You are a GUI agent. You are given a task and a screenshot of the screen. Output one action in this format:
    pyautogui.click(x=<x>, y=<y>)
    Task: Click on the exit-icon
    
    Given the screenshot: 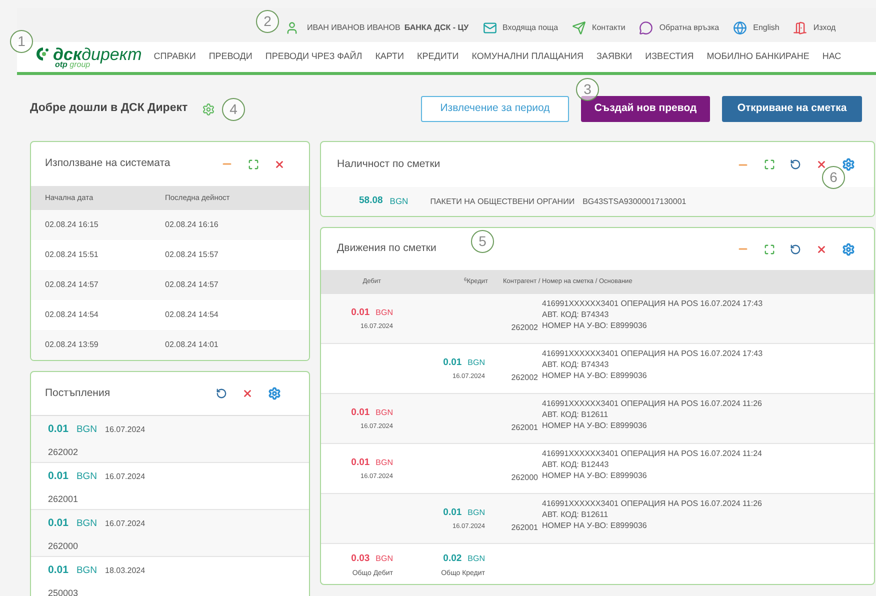 What is the action you would take?
    pyautogui.click(x=800, y=28)
    